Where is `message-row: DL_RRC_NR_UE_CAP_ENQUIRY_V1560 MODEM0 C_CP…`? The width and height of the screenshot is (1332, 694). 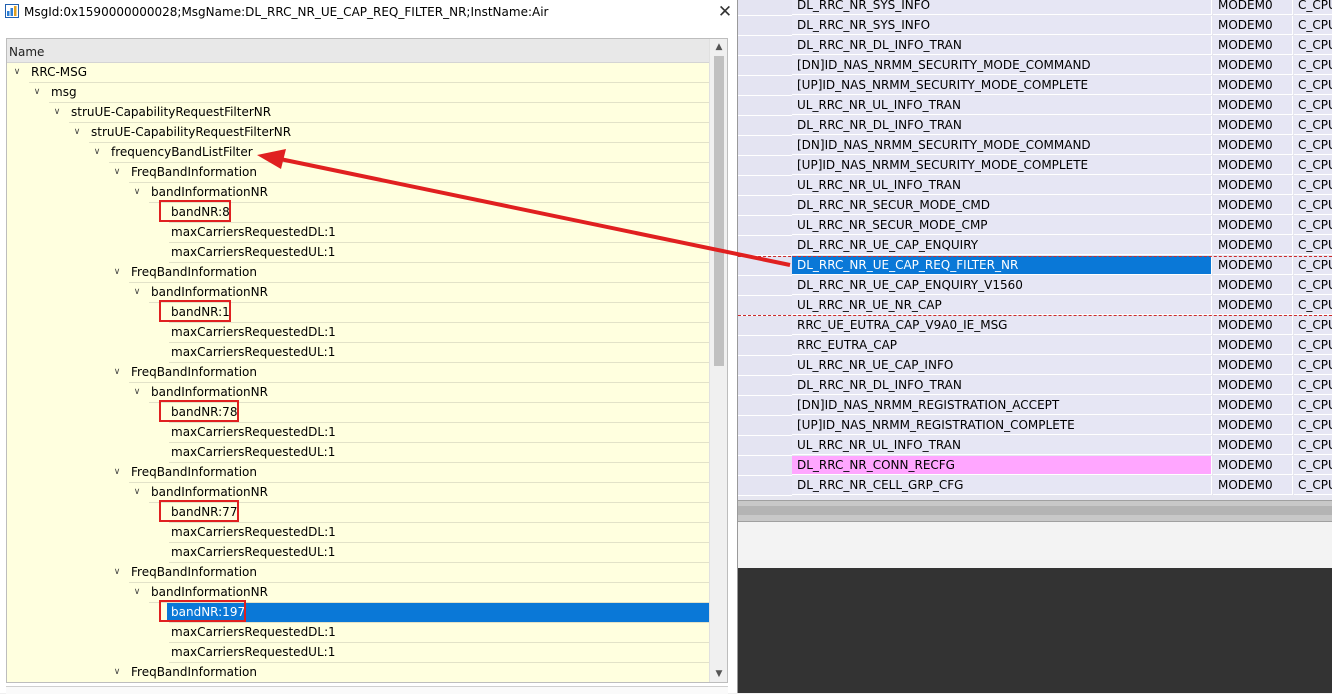
message-row: DL_RRC_NR_UE_CAP_ENQUIRY_V1560 MODEM0 C_CP… is located at coordinates (1035, 286).